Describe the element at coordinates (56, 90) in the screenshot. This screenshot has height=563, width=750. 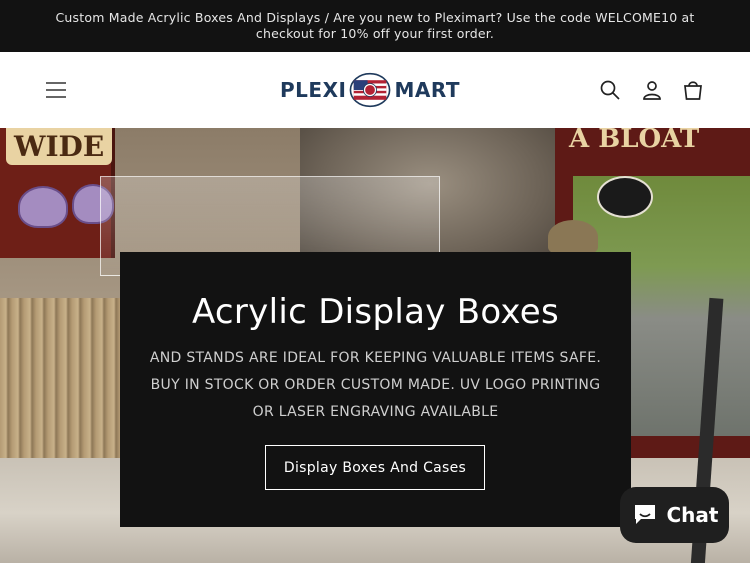
I see `hamburger-menu-icon` at that location.